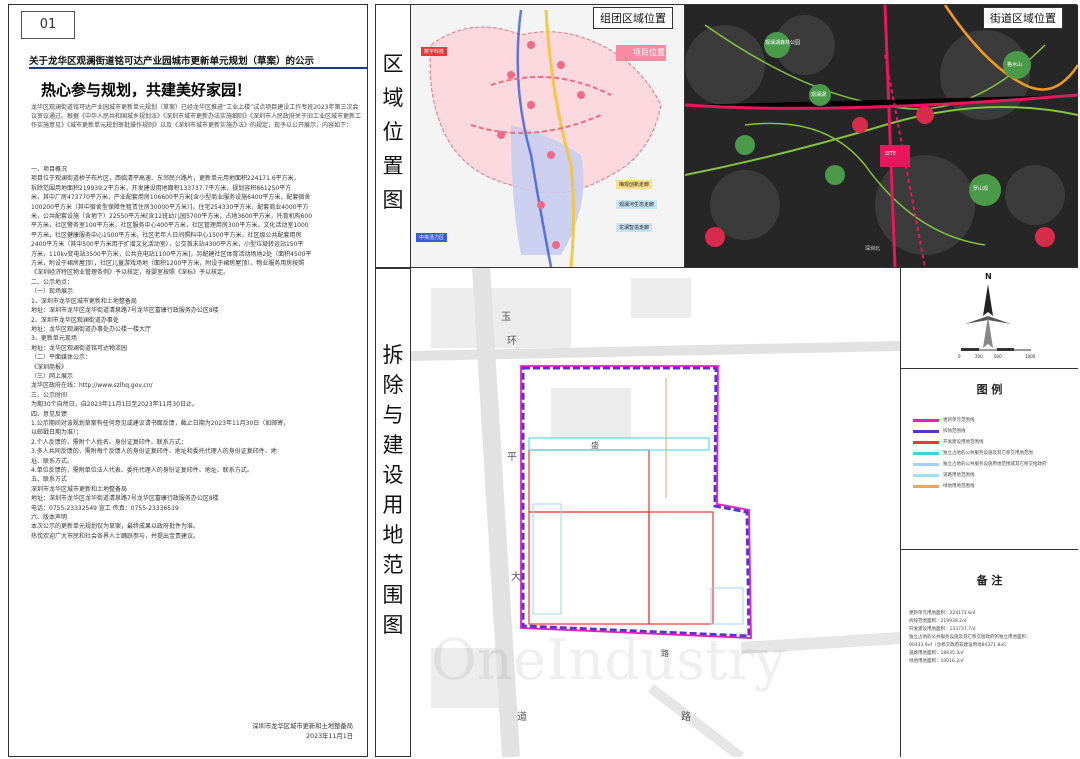 The height and width of the screenshot is (759, 1080). What do you see at coordinates (783, 43) in the screenshot?
I see `park-label-1: 观澜湖森林公园` at bounding box center [783, 43].